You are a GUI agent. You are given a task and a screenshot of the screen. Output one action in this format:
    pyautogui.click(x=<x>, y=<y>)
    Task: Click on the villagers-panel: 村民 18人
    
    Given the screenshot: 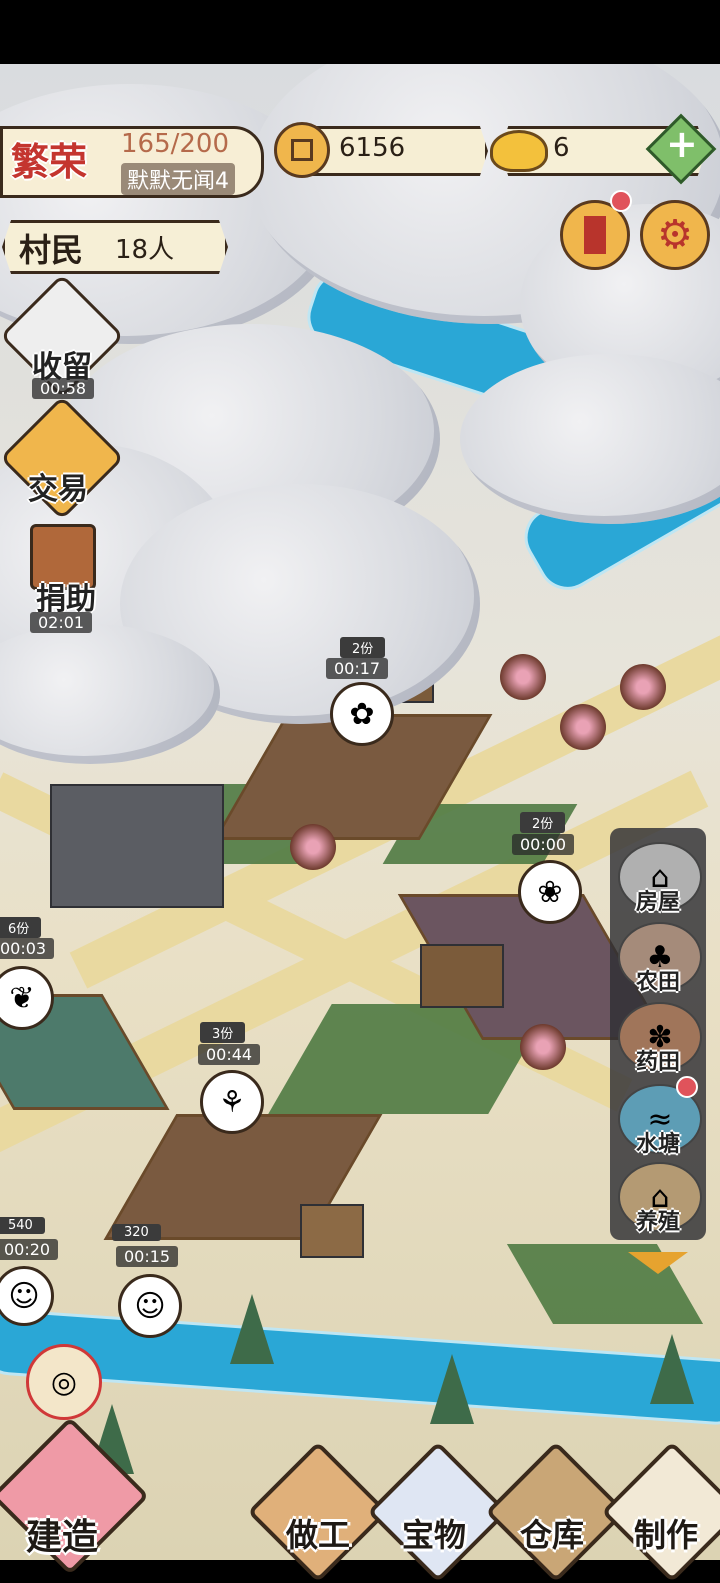 What is the action you would take?
    pyautogui.click(x=115, y=247)
    